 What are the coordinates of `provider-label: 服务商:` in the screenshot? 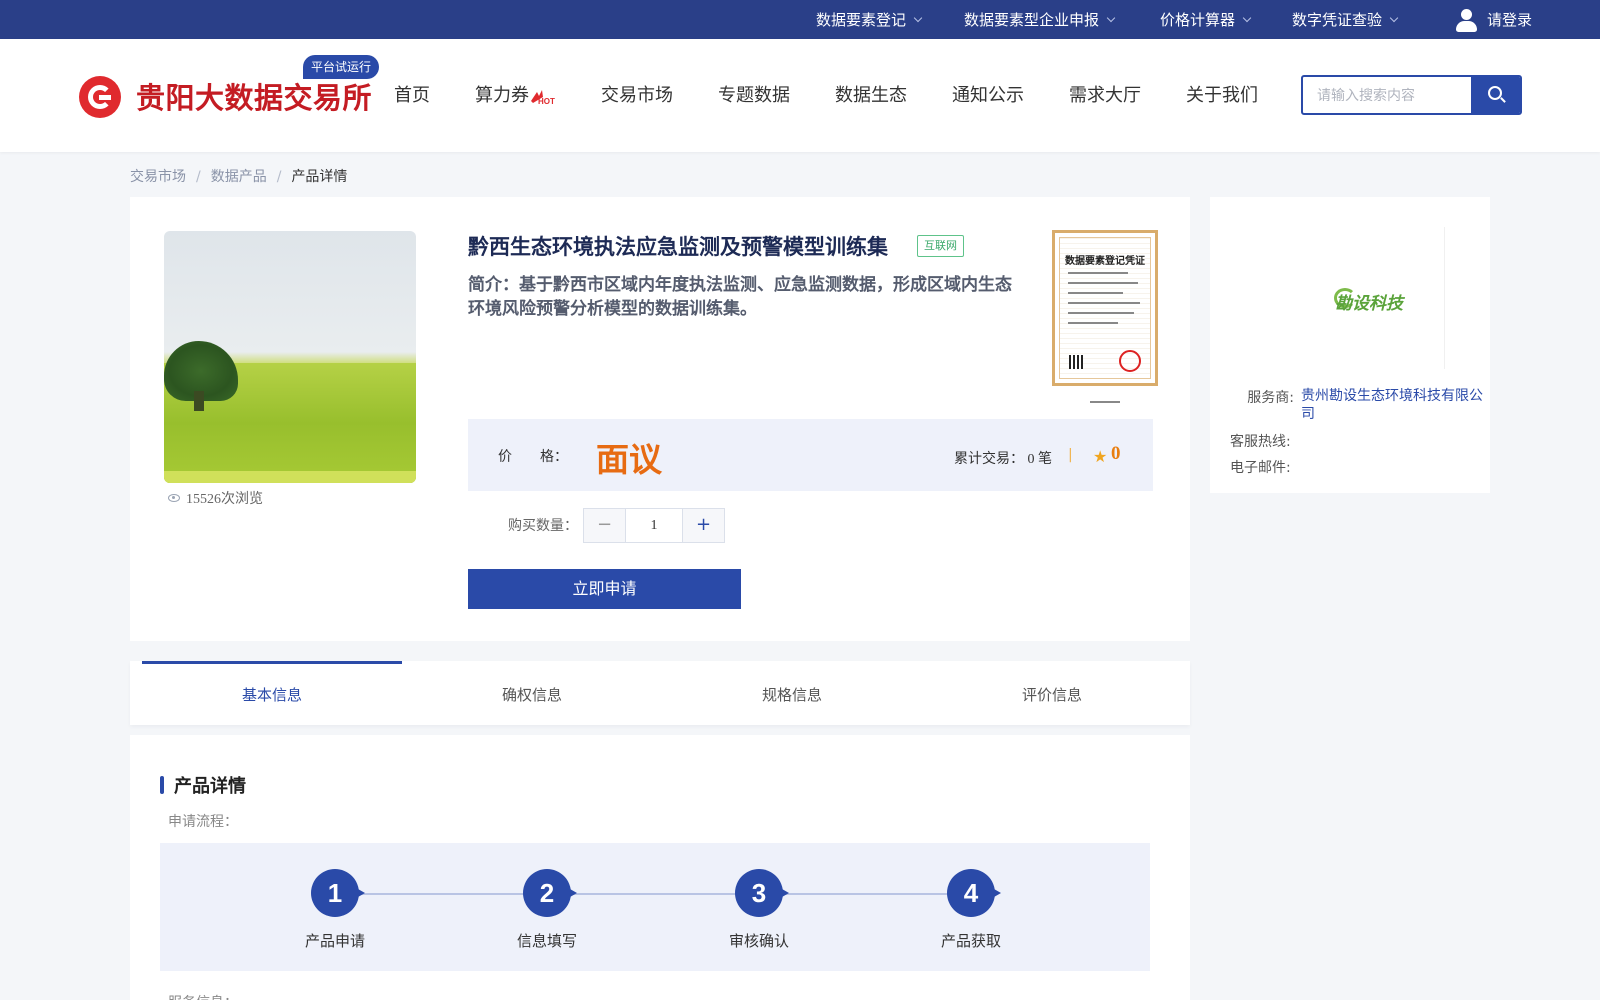 It's located at (1270, 398).